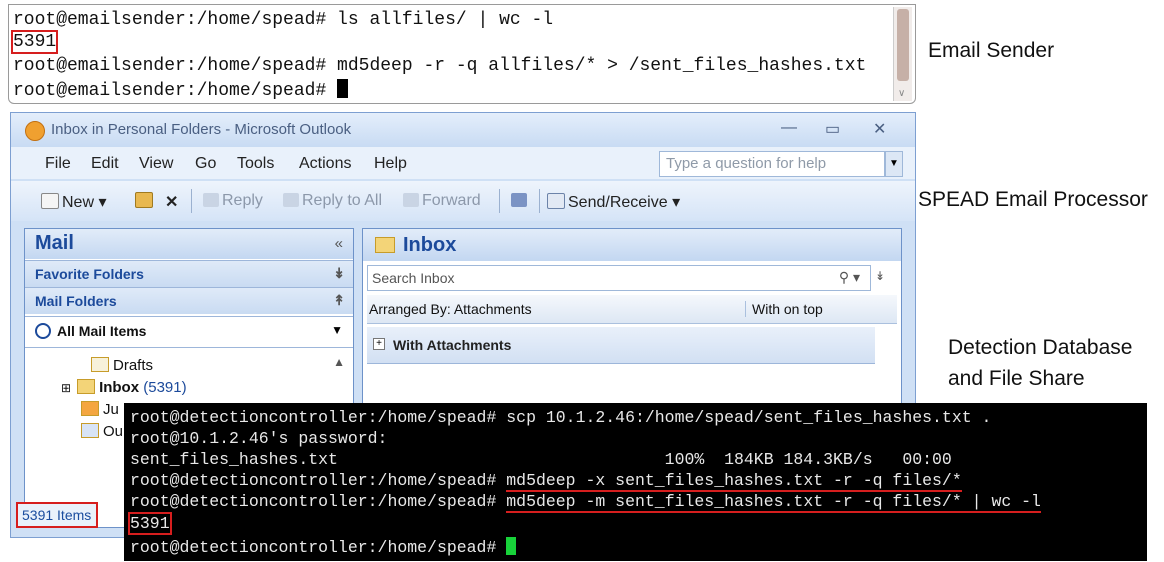 This screenshot has width=1164, height=562. What do you see at coordinates (451, 200) in the screenshot?
I see `forward-label: Forward` at bounding box center [451, 200].